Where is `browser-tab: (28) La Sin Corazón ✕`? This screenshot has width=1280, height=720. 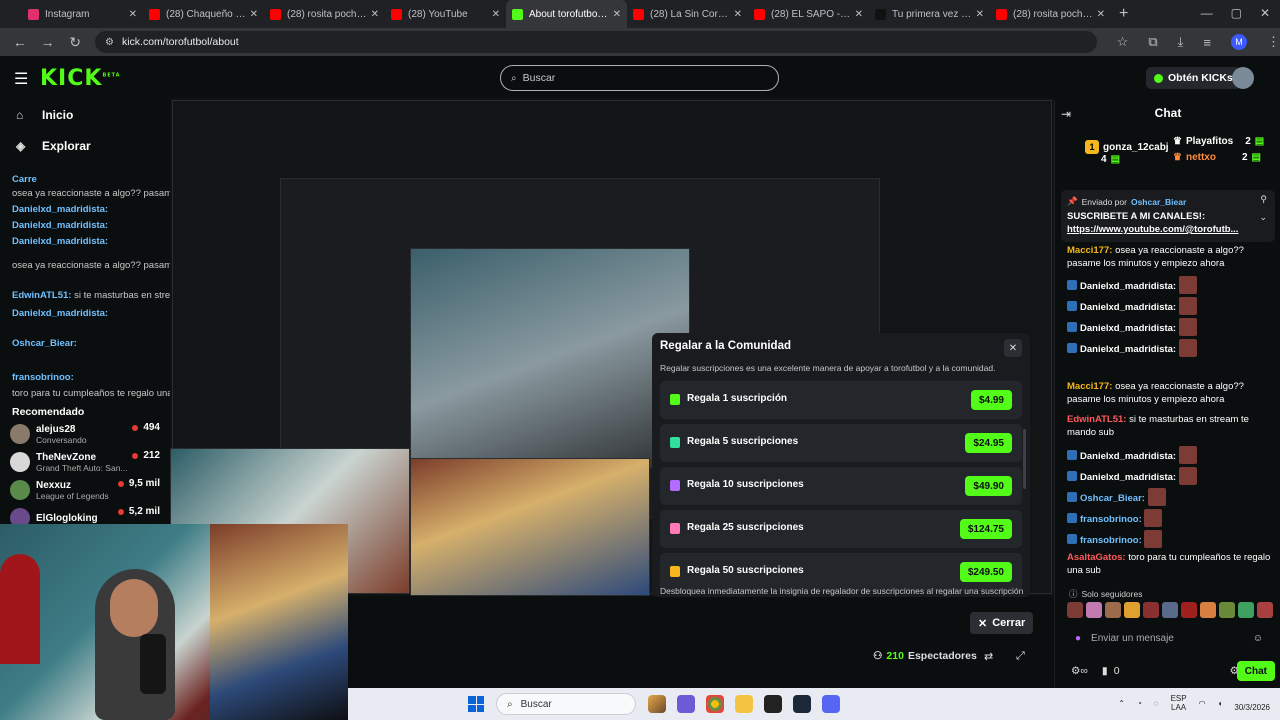 browser-tab: (28) La Sin Corazón ✕ is located at coordinates (687, 14).